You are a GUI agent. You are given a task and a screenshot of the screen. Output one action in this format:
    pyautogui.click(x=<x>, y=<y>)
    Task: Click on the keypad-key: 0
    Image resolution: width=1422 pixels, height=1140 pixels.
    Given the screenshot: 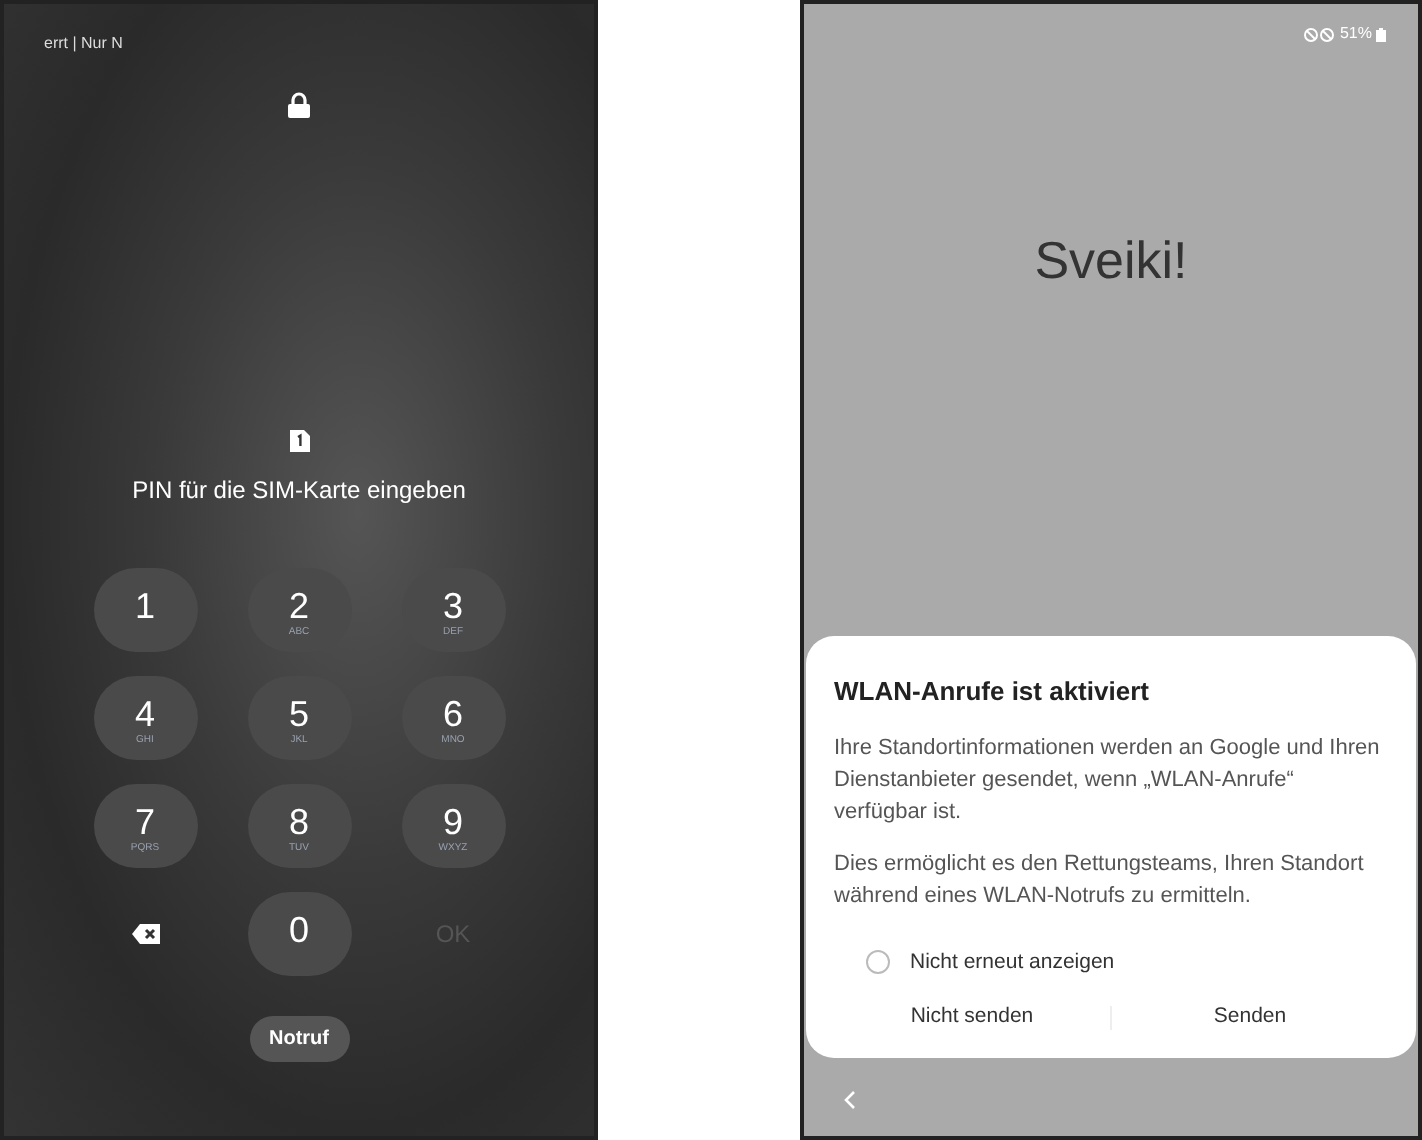 What is the action you would take?
    pyautogui.click(x=299, y=934)
    